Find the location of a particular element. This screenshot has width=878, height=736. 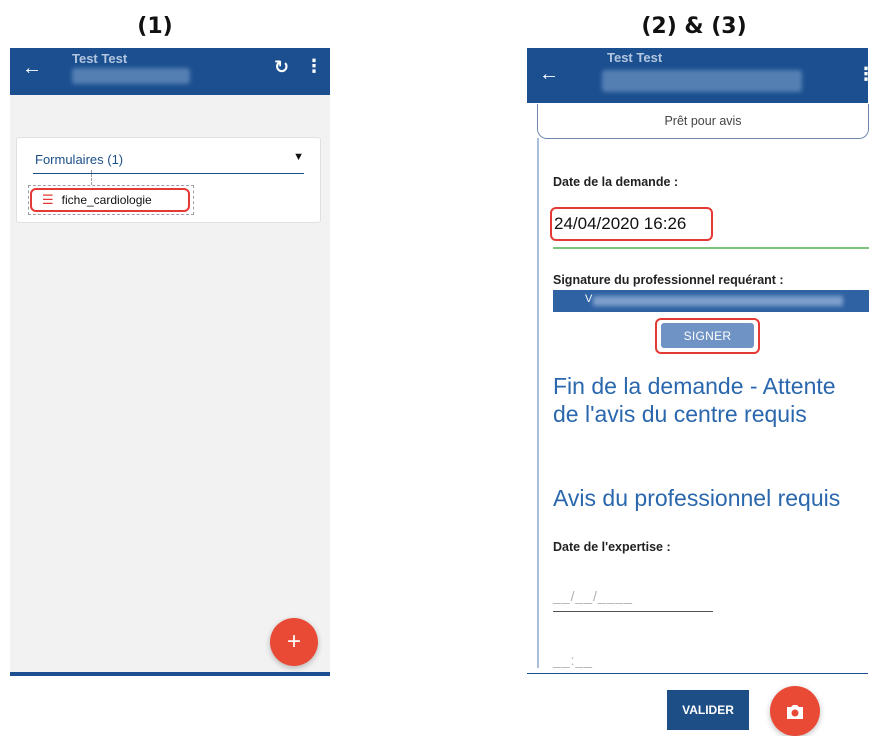

highlight-dash-connector is located at coordinates (91, 177).